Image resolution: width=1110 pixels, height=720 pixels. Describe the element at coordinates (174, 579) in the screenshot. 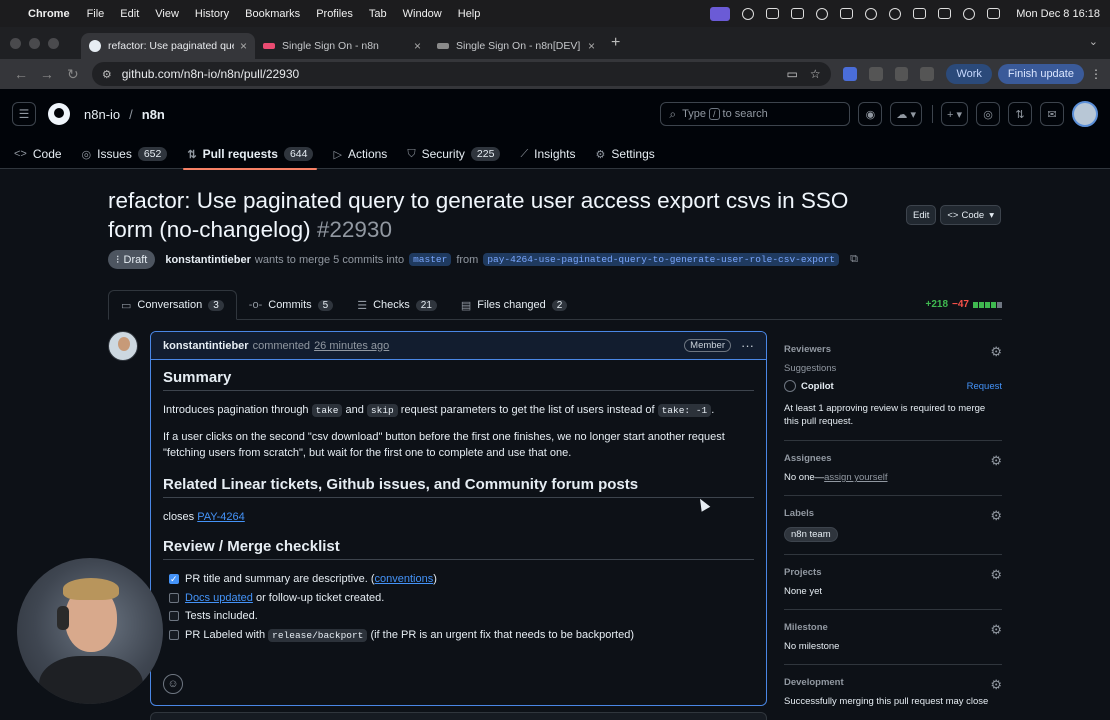

I see `checkbox-checked` at that location.